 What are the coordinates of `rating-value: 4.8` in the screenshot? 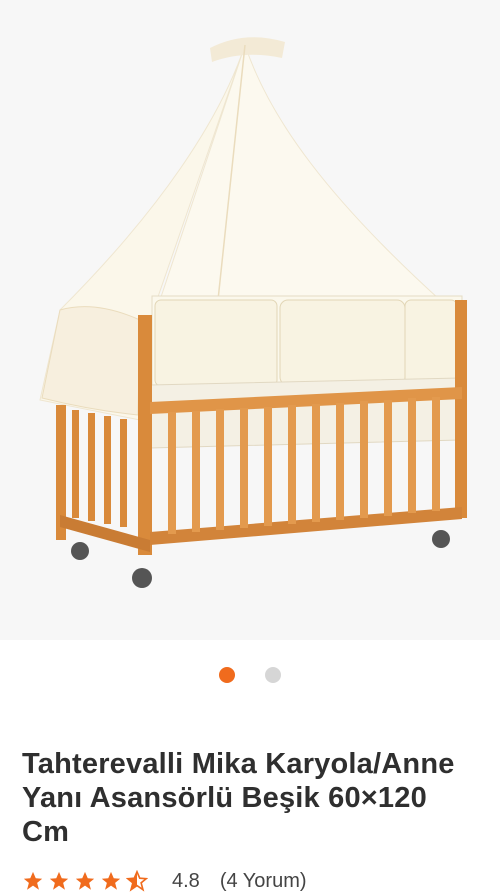 It's located at (186, 880).